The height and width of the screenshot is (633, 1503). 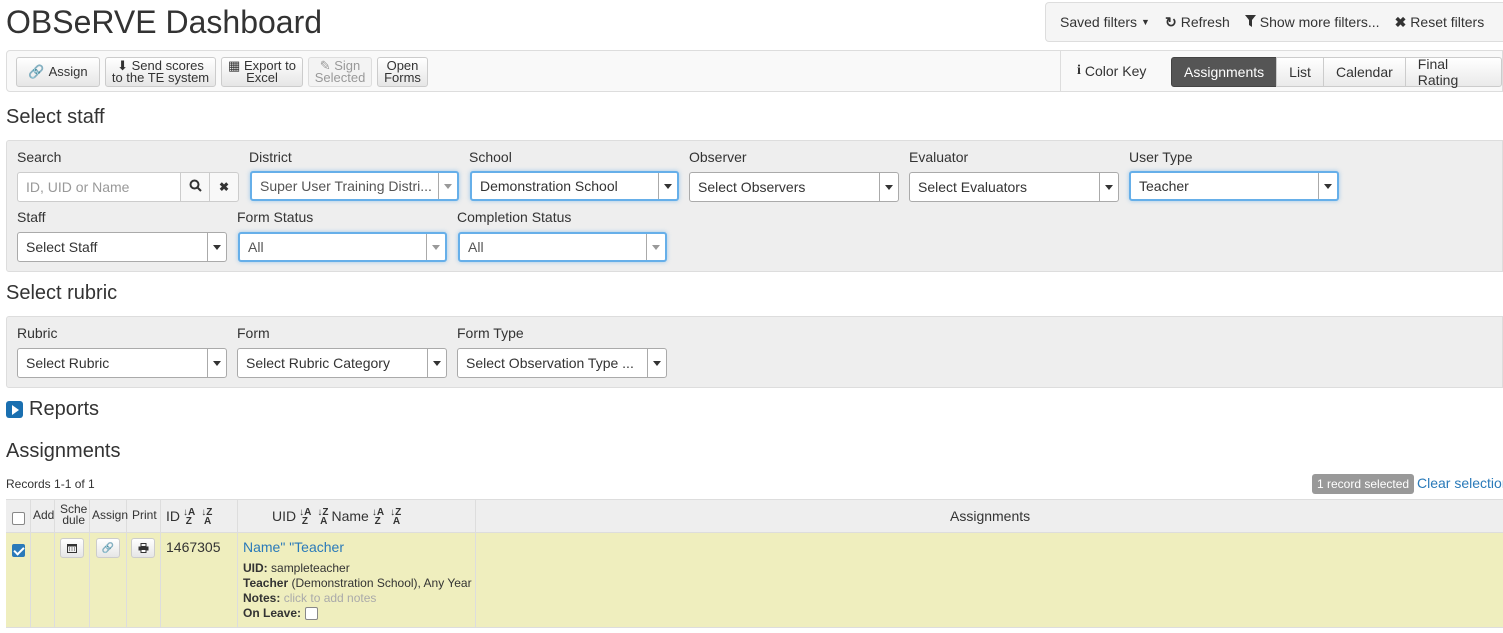 What do you see at coordinates (340, 77) in the screenshot?
I see `sign-label-2: Selected` at bounding box center [340, 77].